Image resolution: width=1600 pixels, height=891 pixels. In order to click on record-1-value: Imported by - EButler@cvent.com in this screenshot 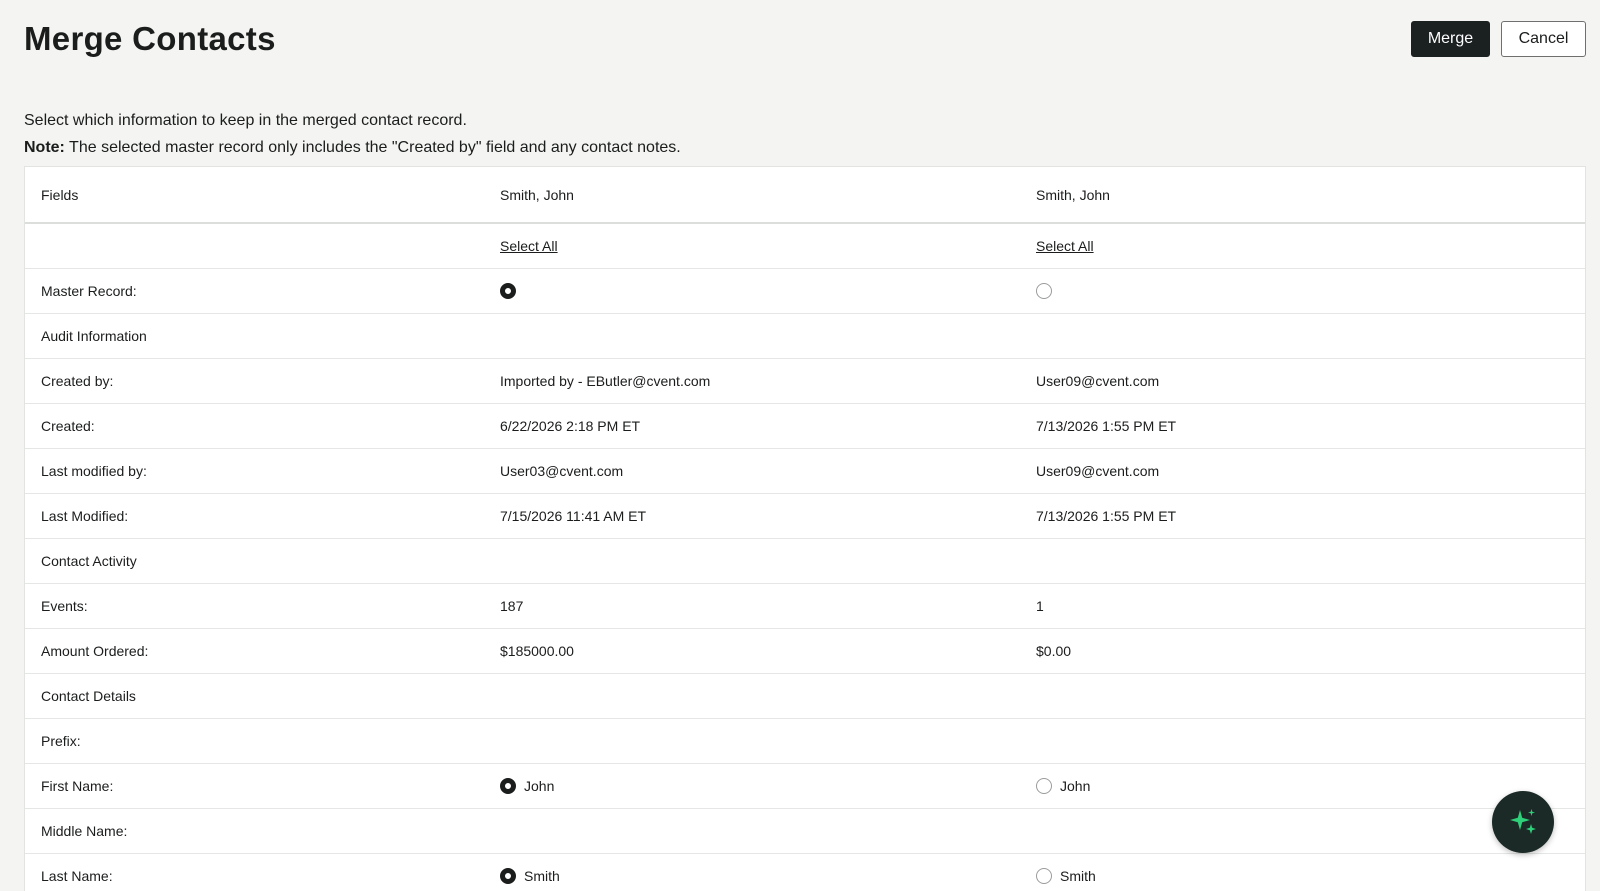, I will do `click(605, 381)`.